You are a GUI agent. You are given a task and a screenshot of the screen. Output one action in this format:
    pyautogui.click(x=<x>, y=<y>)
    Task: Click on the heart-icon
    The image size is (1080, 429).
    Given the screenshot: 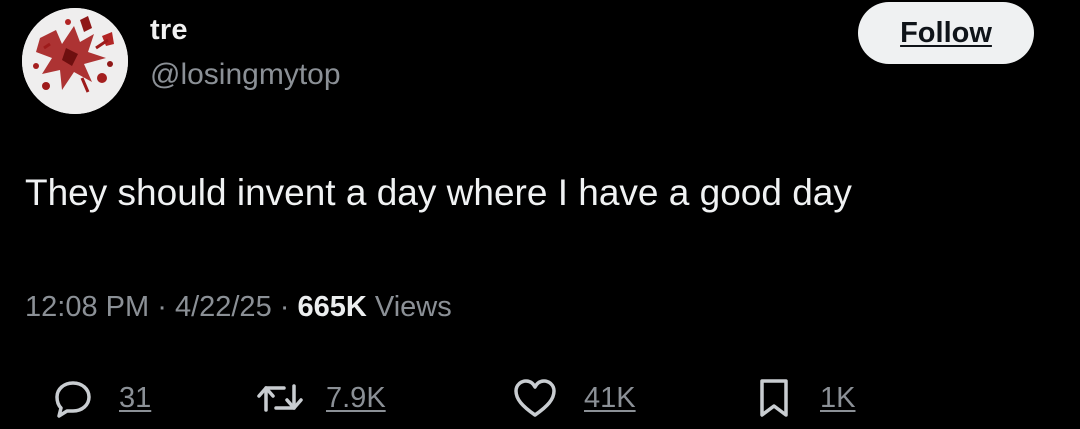 What is the action you would take?
    pyautogui.click(x=535, y=398)
    